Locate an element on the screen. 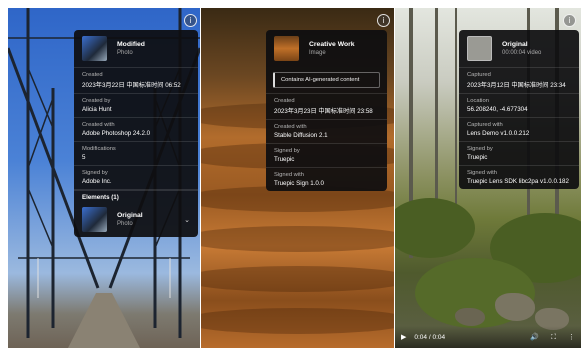  created-by-row: Created by Alicia Hunt is located at coordinates (136, 106).